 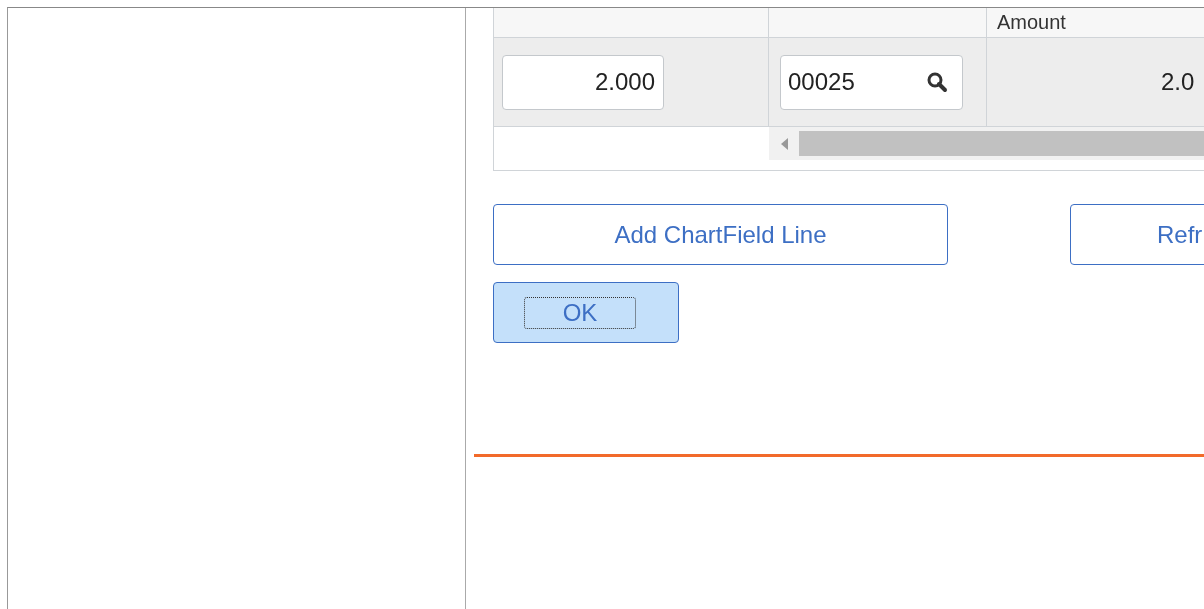 What do you see at coordinates (785, 143) in the screenshot?
I see `scroll-left-icon` at bounding box center [785, 143].